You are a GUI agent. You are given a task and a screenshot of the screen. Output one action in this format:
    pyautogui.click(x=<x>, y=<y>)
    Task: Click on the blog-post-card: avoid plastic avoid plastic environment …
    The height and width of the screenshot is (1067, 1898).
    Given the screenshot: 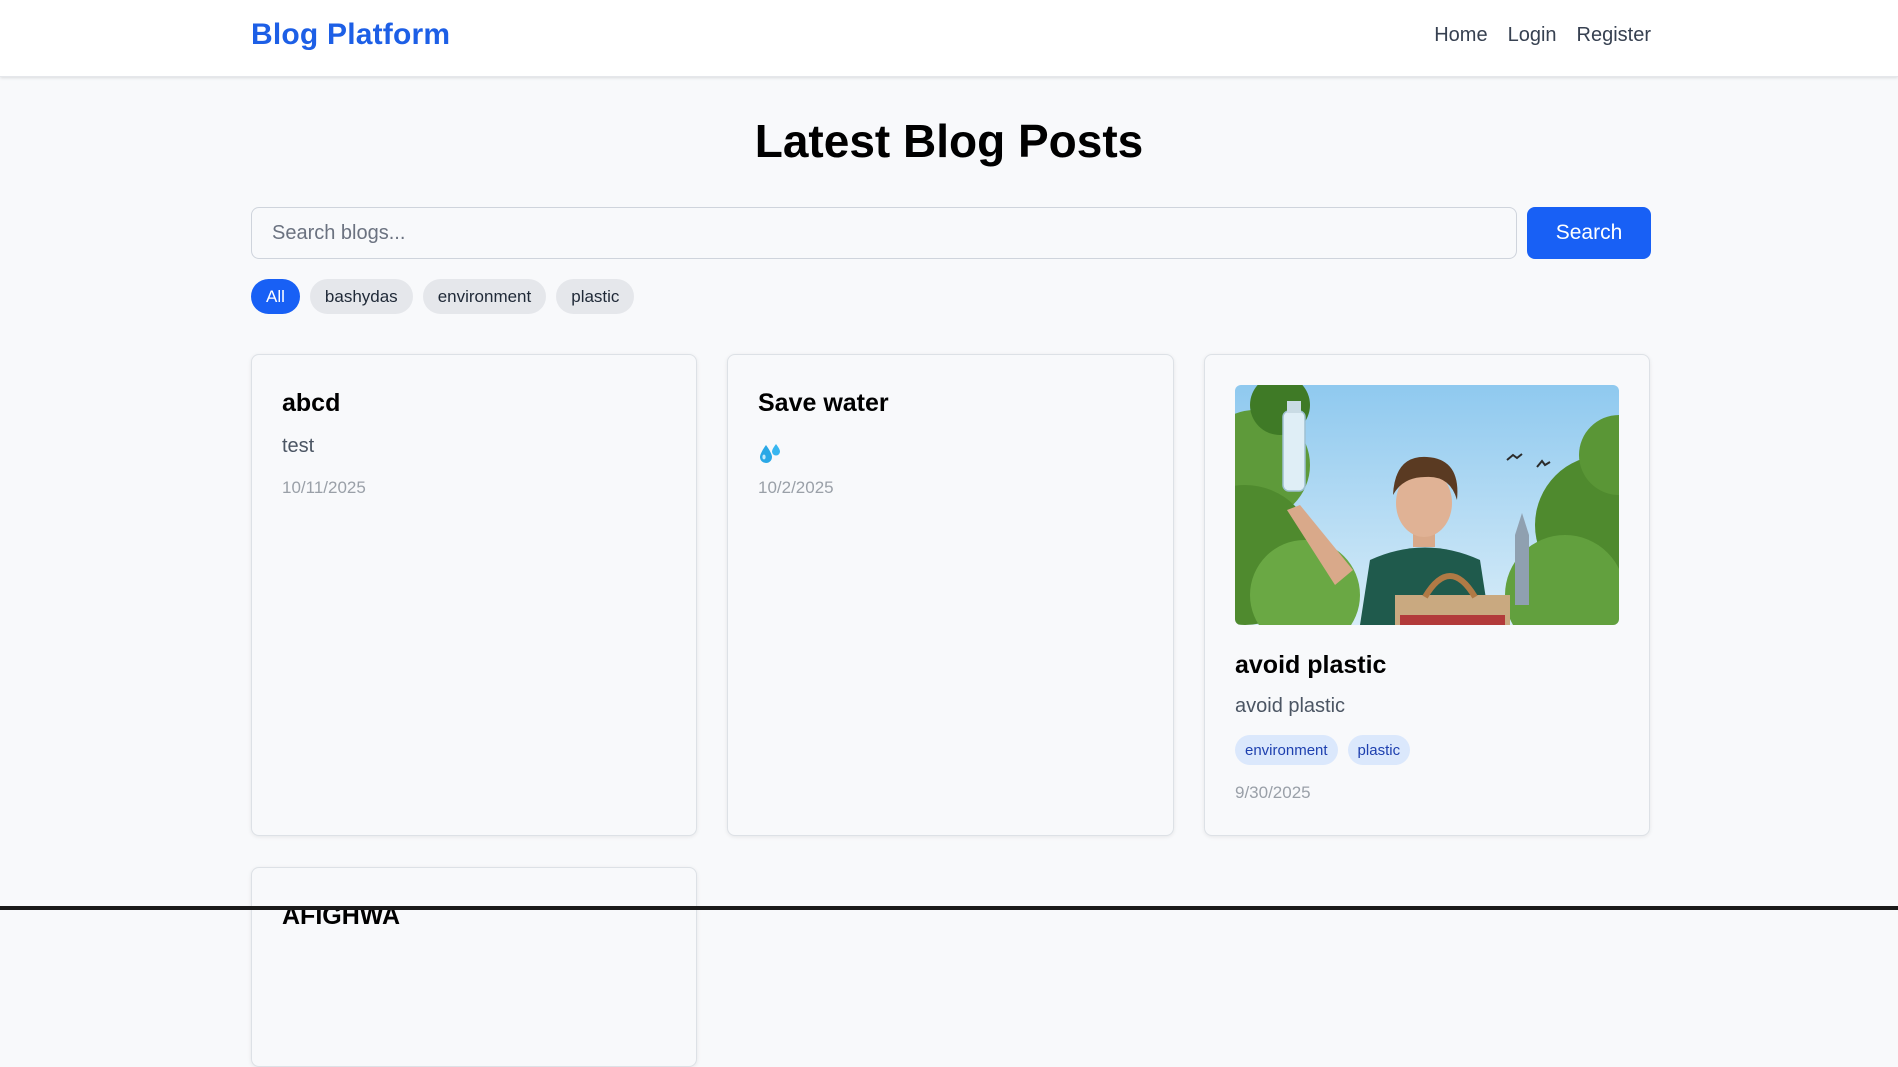 What is the action you would take?
    pyautogui.click(x=1427, y=595)
    